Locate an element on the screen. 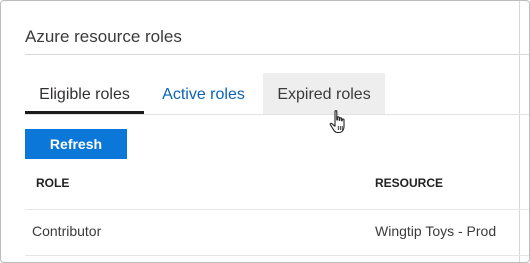 This screenshot has width=530, height=263. scroll-edge-divider is located at coordinates (519, 131).